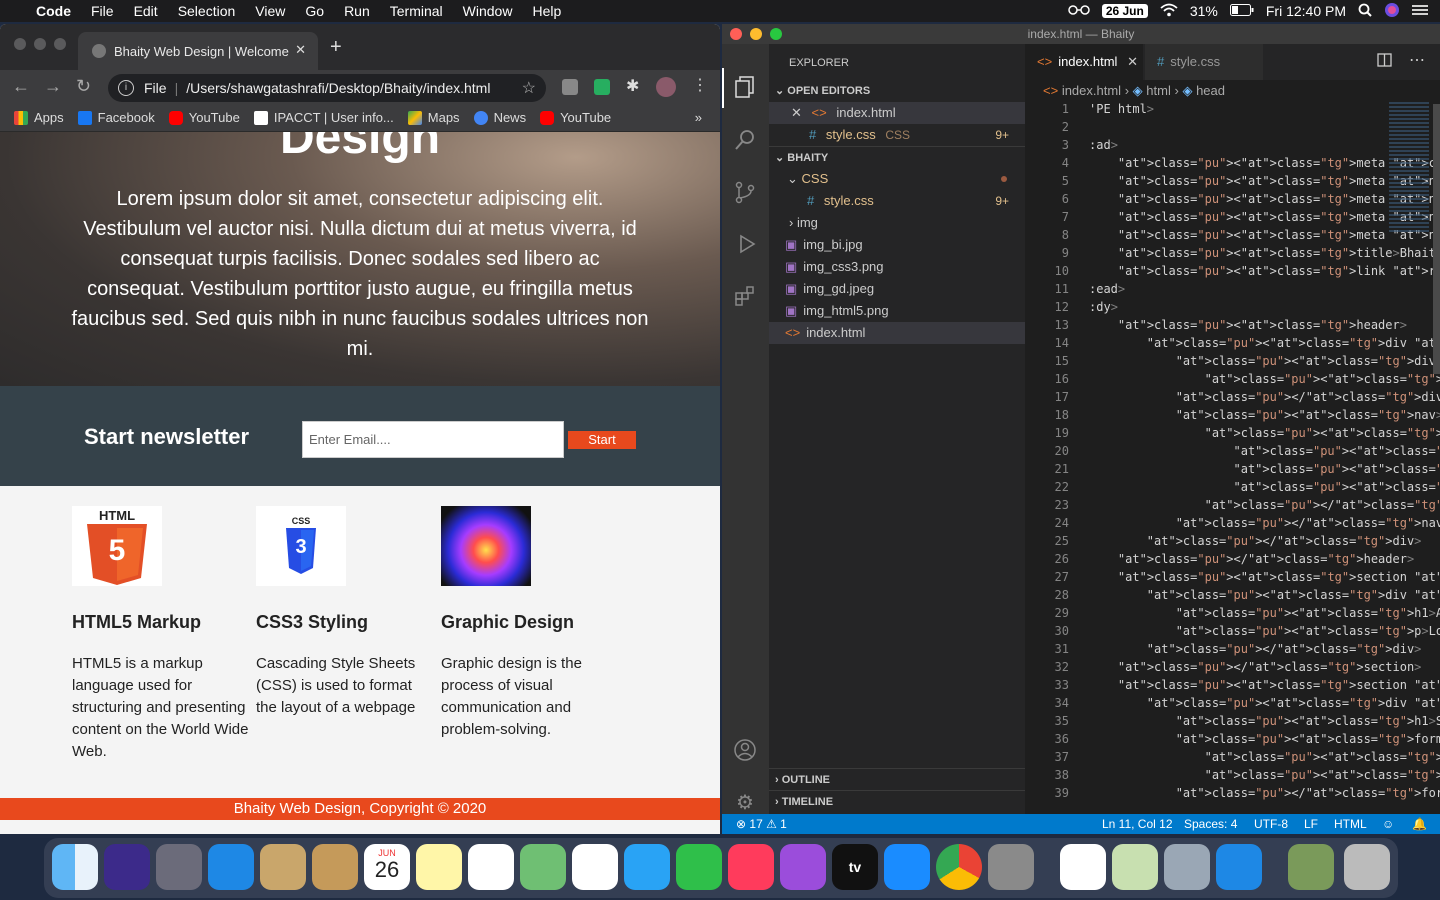 The width and height of the screenshot is (1440, 900). I want to click on bookmark-news: News, so click(499, 117).